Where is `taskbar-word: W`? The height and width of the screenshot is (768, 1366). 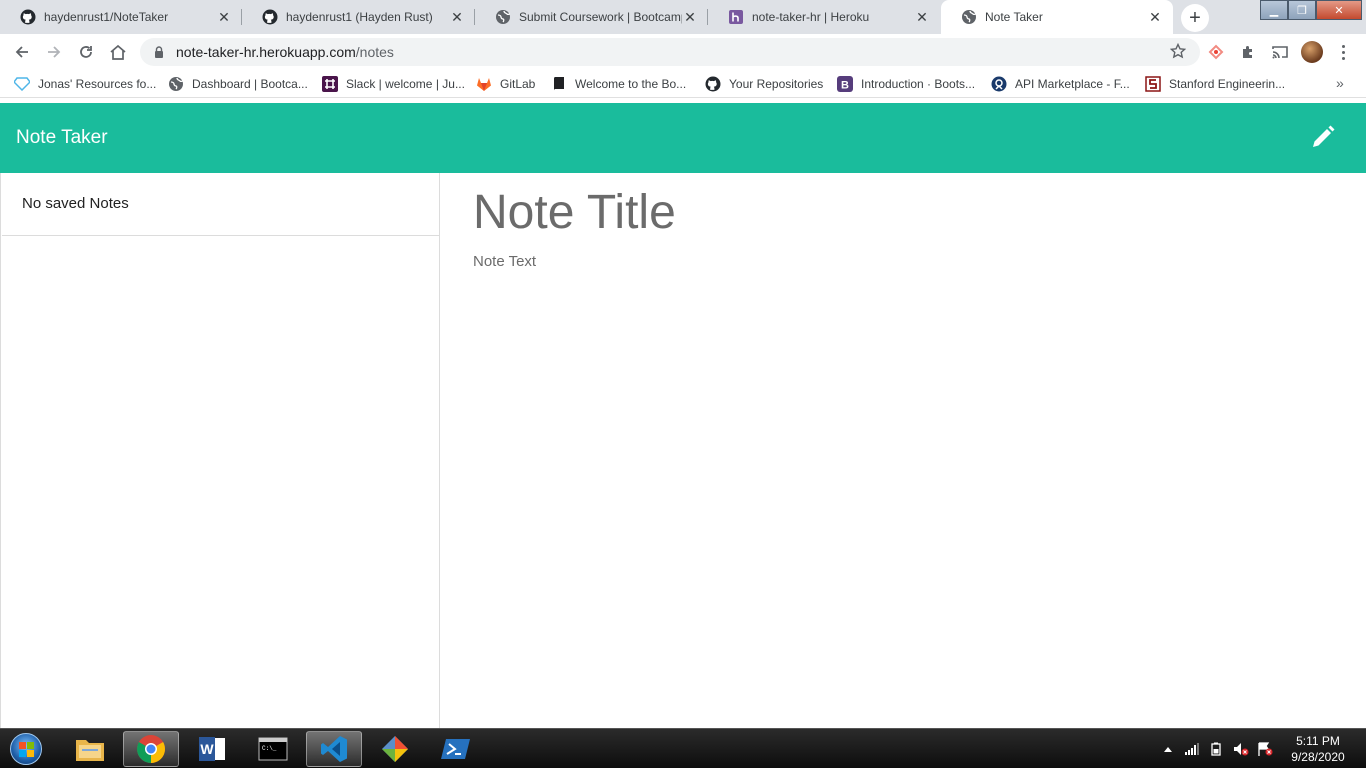
taskbar-word: W is located at coordinates (212, 749).